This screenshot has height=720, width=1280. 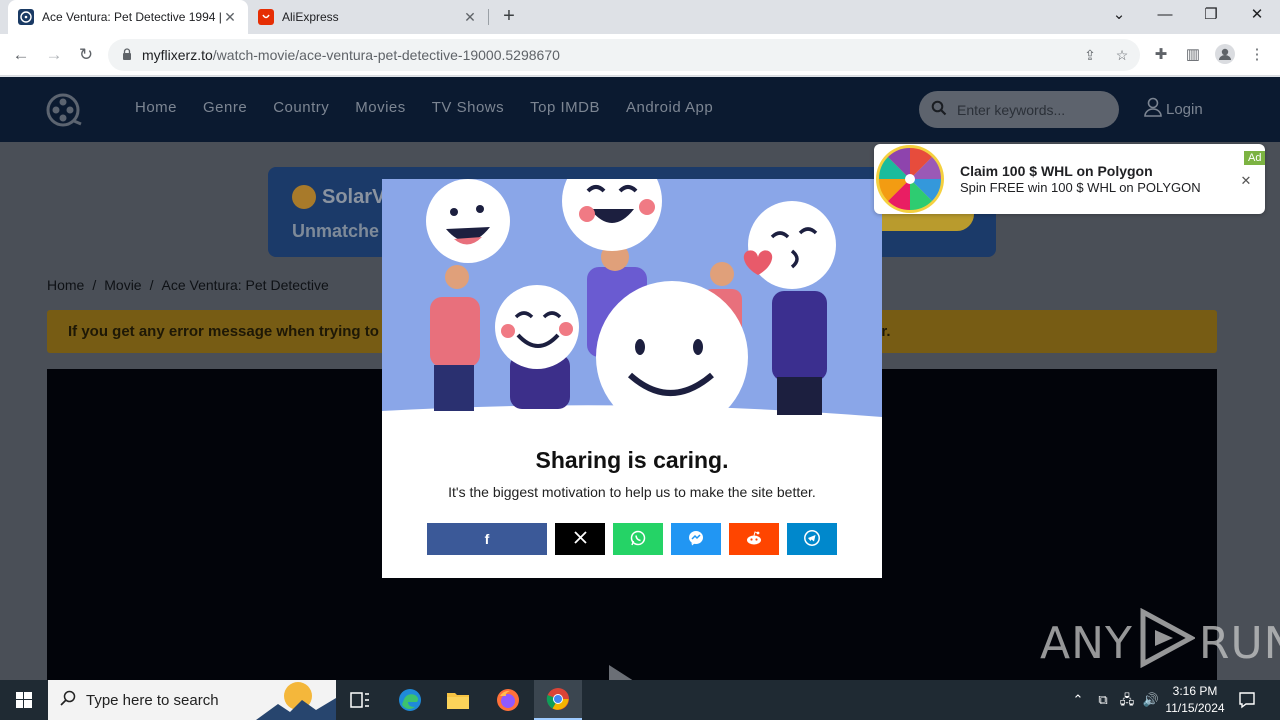 I want to click on clock-time: 3:16 PM, so click(x=1195, y=691).